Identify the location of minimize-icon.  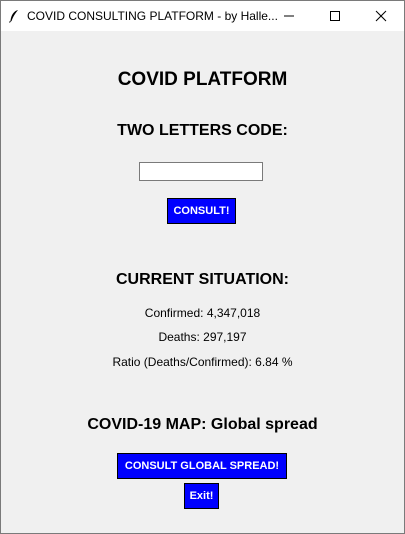
(289, 16).